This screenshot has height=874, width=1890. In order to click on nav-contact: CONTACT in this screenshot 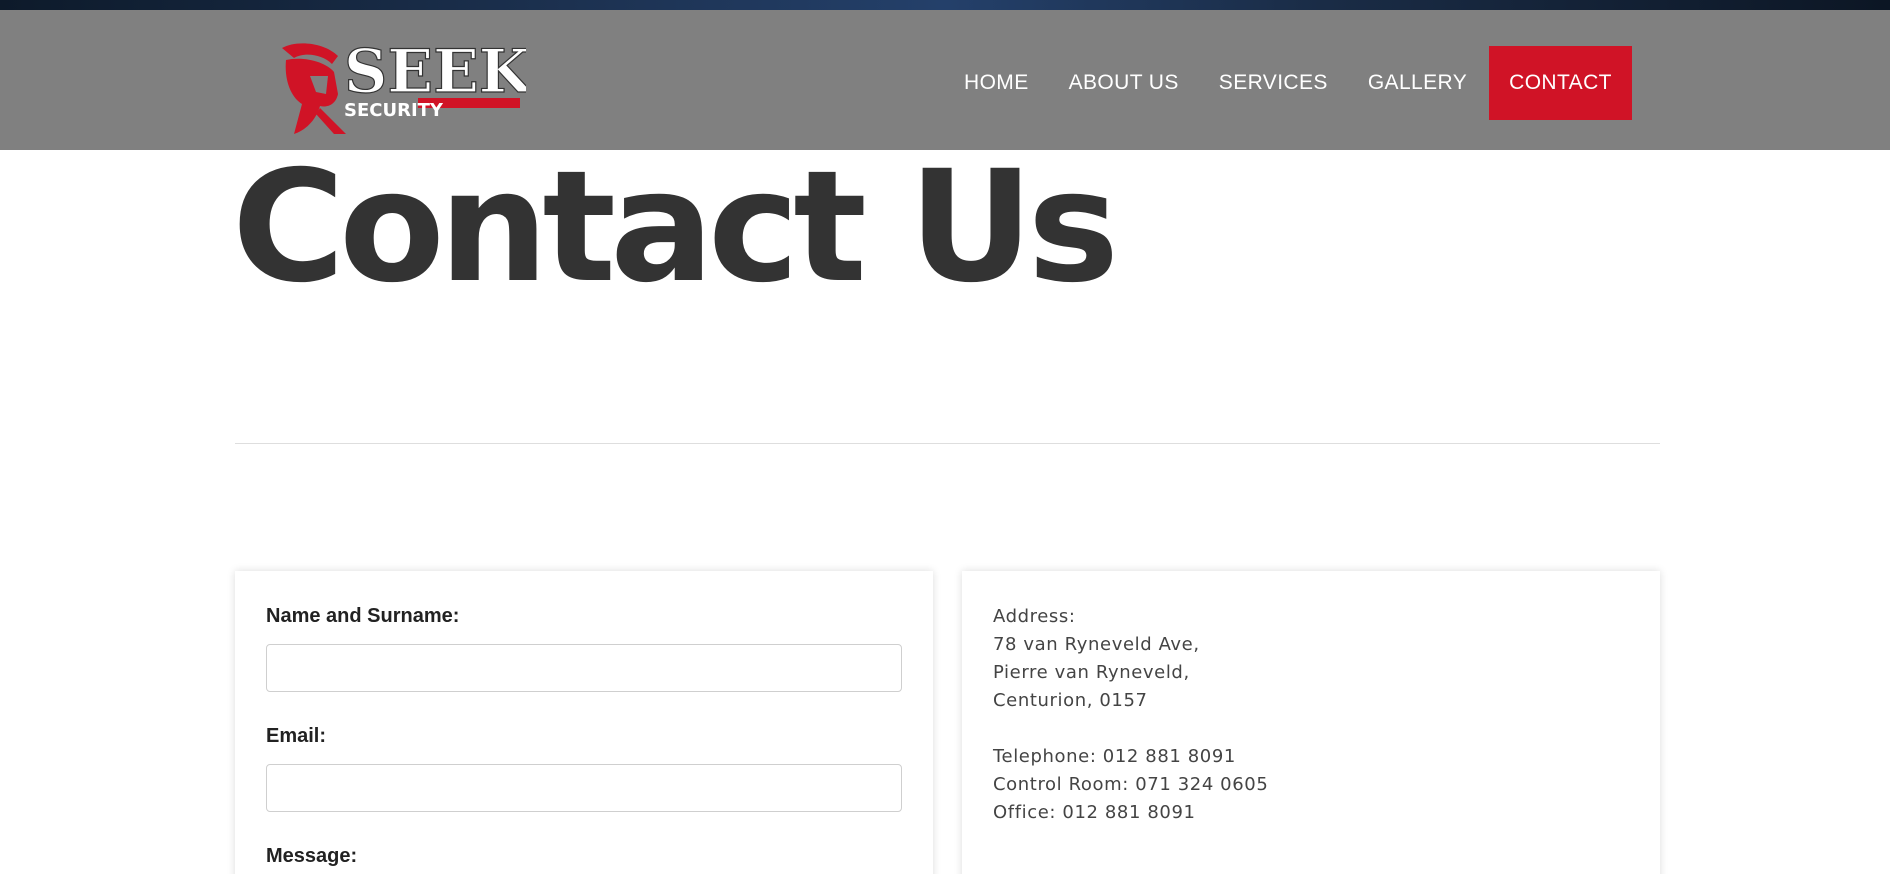, I will do `click(1560, 83)`.